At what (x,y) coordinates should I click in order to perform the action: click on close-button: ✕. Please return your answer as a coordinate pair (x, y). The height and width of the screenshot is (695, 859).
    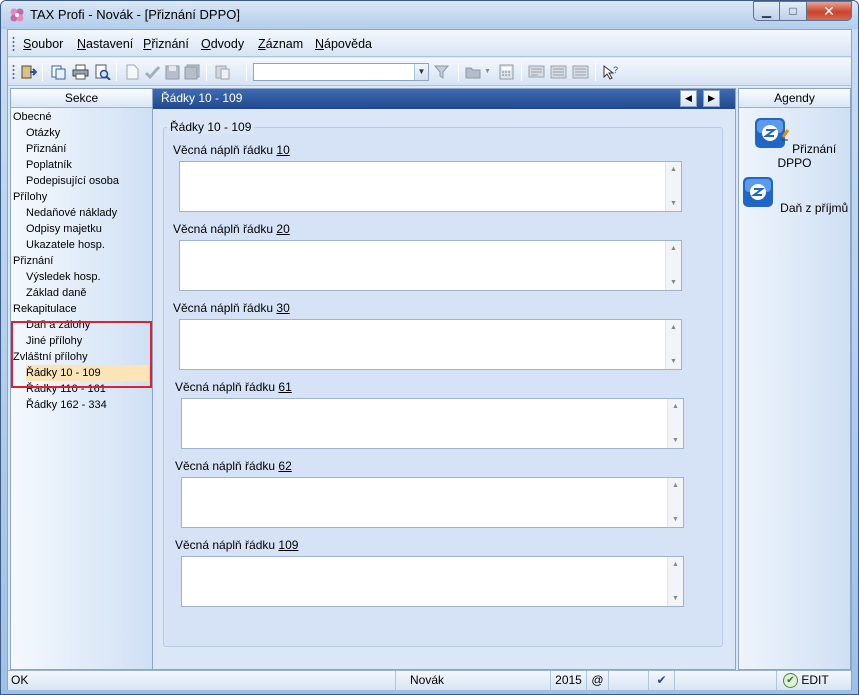
    Looking at the image, I should click on (829, 11).